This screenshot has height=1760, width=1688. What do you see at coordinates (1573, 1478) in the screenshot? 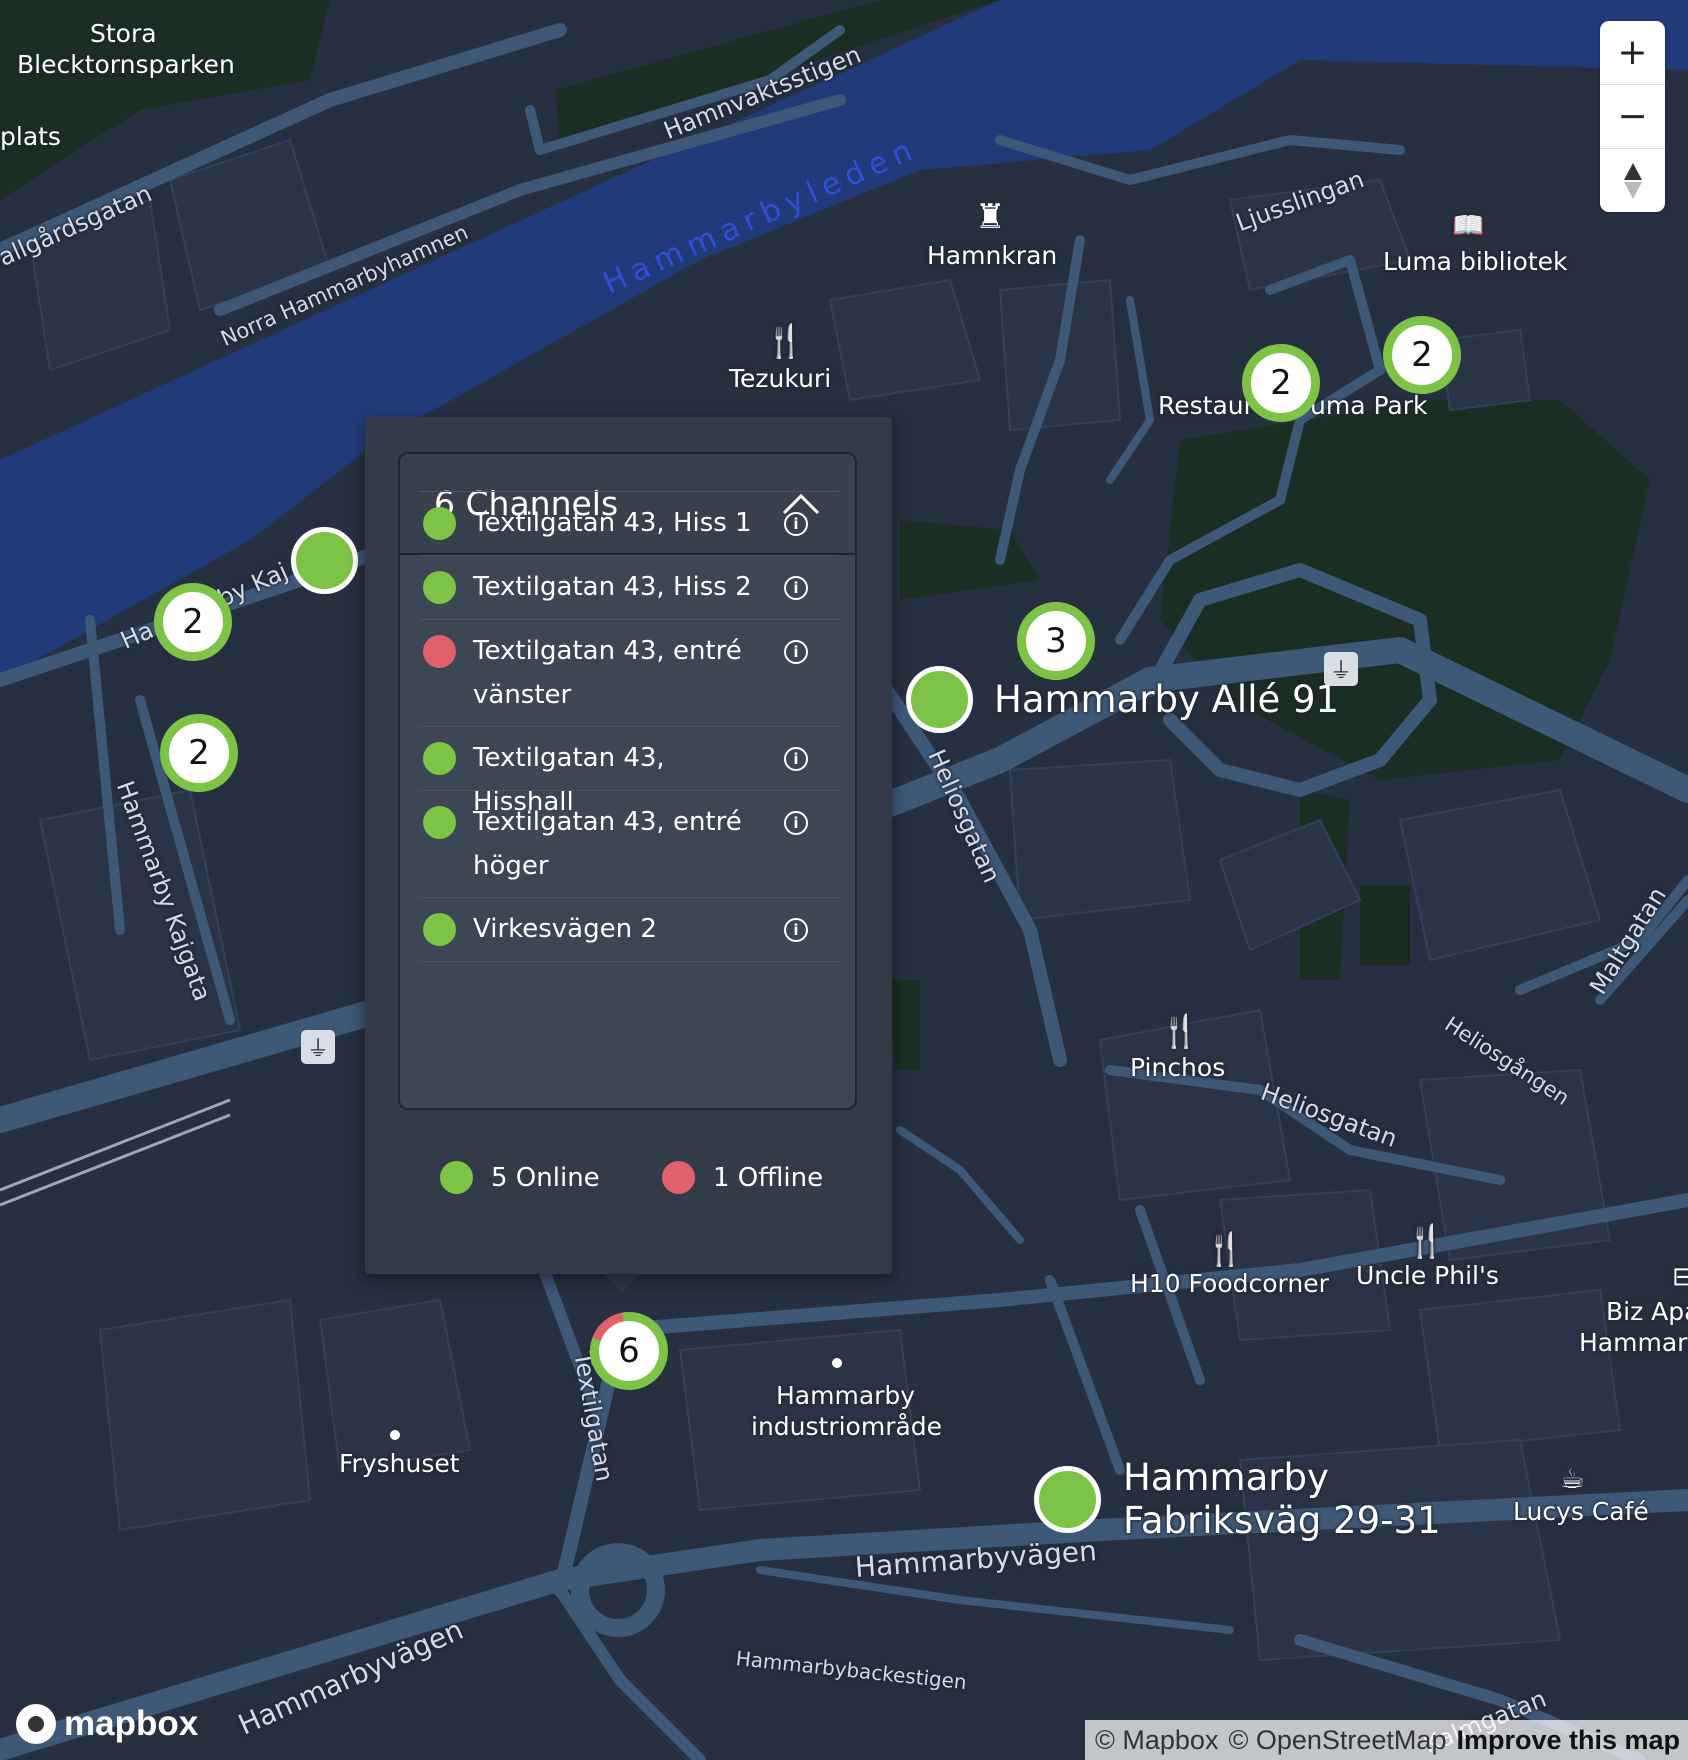
I see `cafe-icon: ☕` at bounding box center [1573, 1478].